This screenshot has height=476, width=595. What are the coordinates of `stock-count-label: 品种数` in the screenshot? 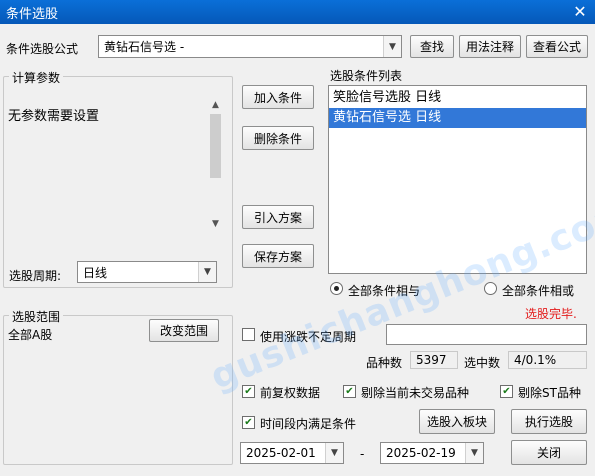 It's located at (384, 363).